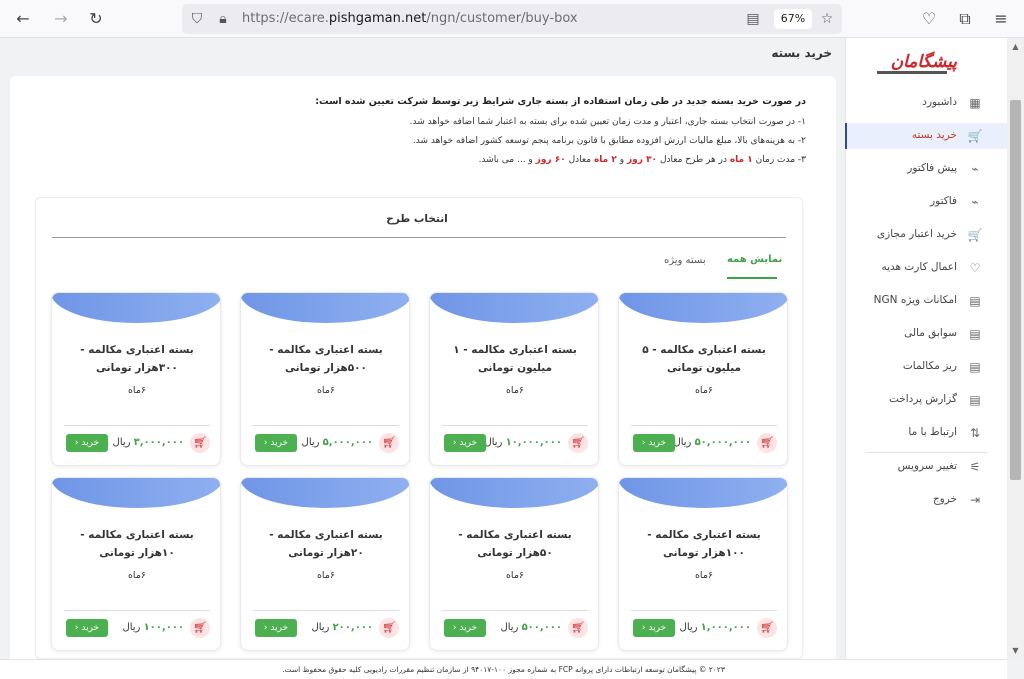 The height and width of the screenshot is (679, 1024). What do you see at coordinates (163, 627) in the screenshot?
I see `price-value: ۱۰۰,۰۰۰` at bounding box center [163, 627].